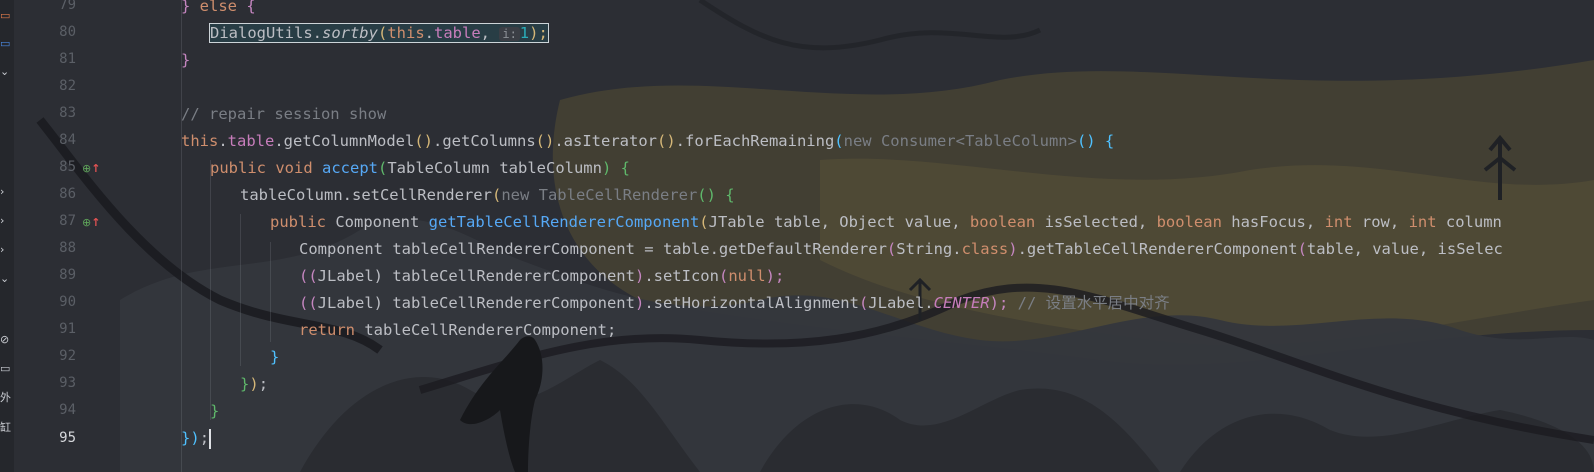 The width and height of the screenshot is (1594, 472). I want to click on code-line: return tableCellRendererComponent;, so click(458, 330).